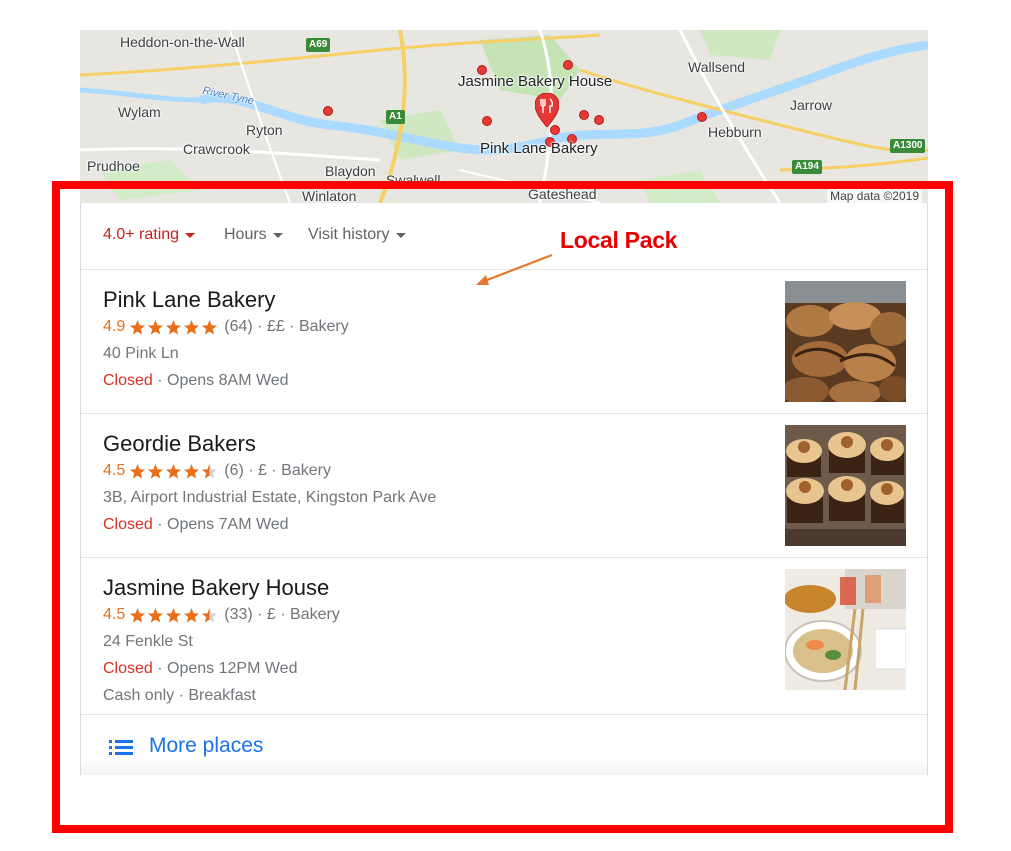 Image resolution: width=1011 pixels, height=851 pixels. I want to click on review-count: (64), so click(238, 326).